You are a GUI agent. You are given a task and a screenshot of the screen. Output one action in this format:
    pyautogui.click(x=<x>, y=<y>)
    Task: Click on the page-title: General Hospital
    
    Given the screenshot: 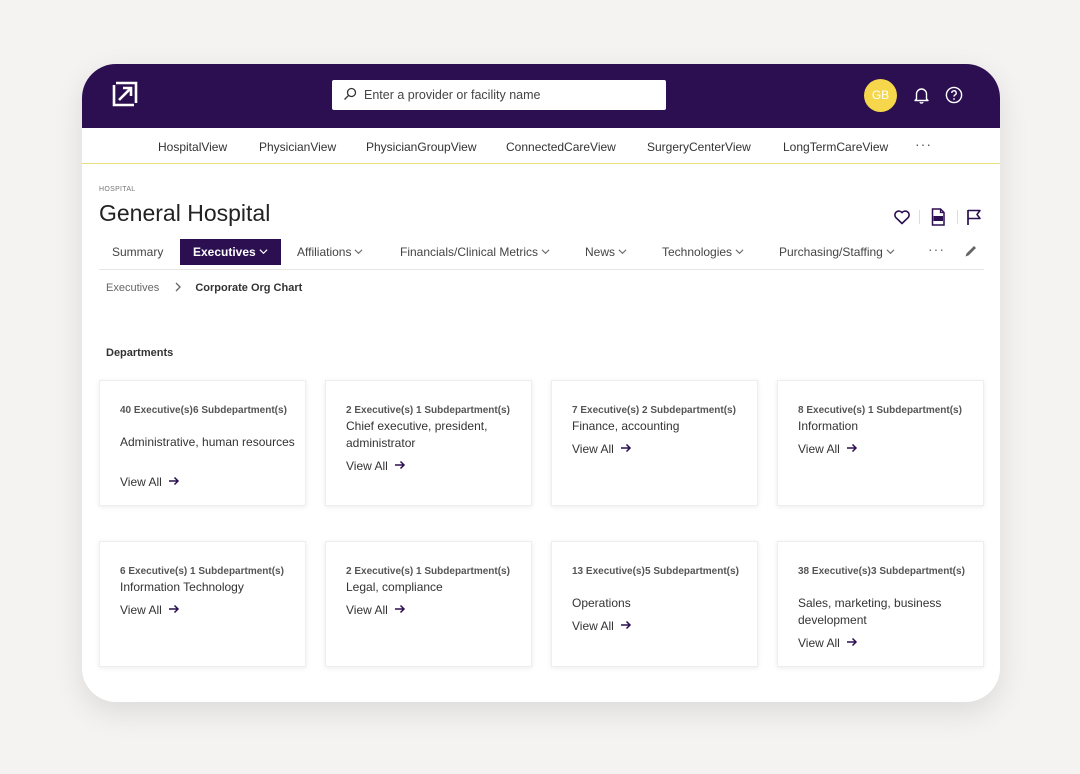 What is the action you would take?
    pyautogui.click(x=185, y=213)
    